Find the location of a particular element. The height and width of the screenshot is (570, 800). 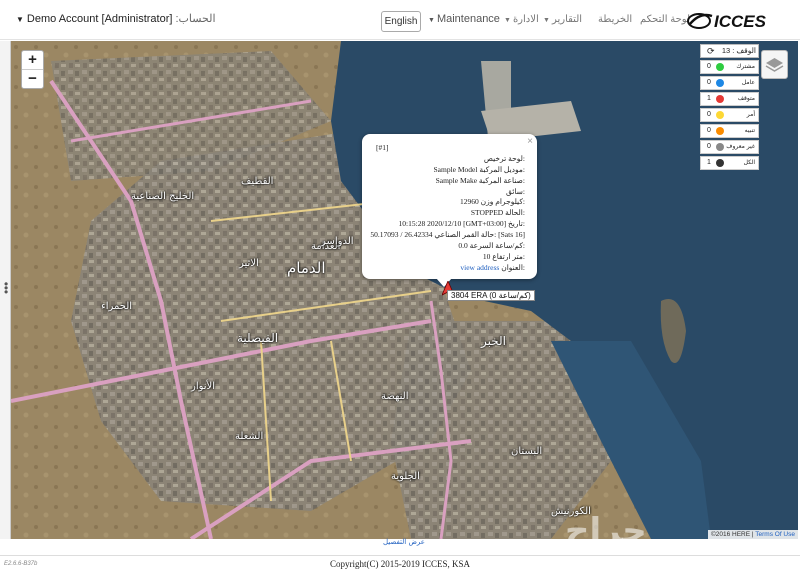

place-label-khaleej: الخليج الصناعية is located at coordinates (163, 196).